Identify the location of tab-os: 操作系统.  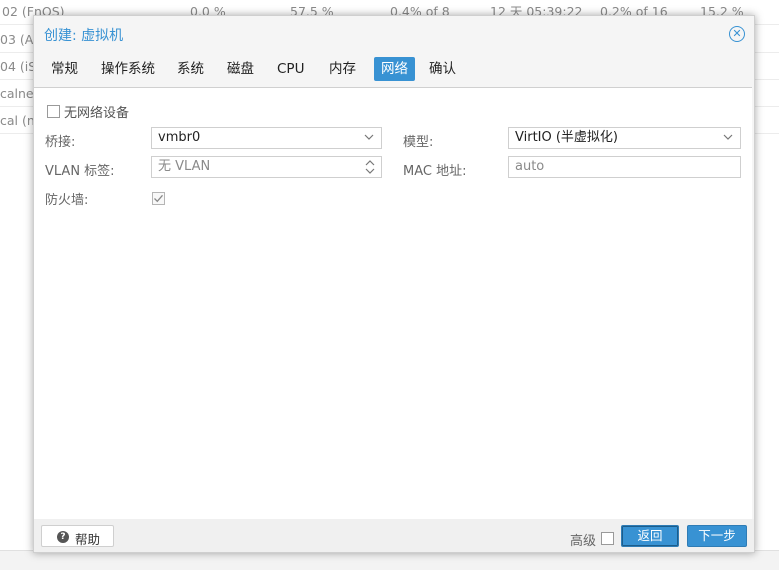
(128, 69).